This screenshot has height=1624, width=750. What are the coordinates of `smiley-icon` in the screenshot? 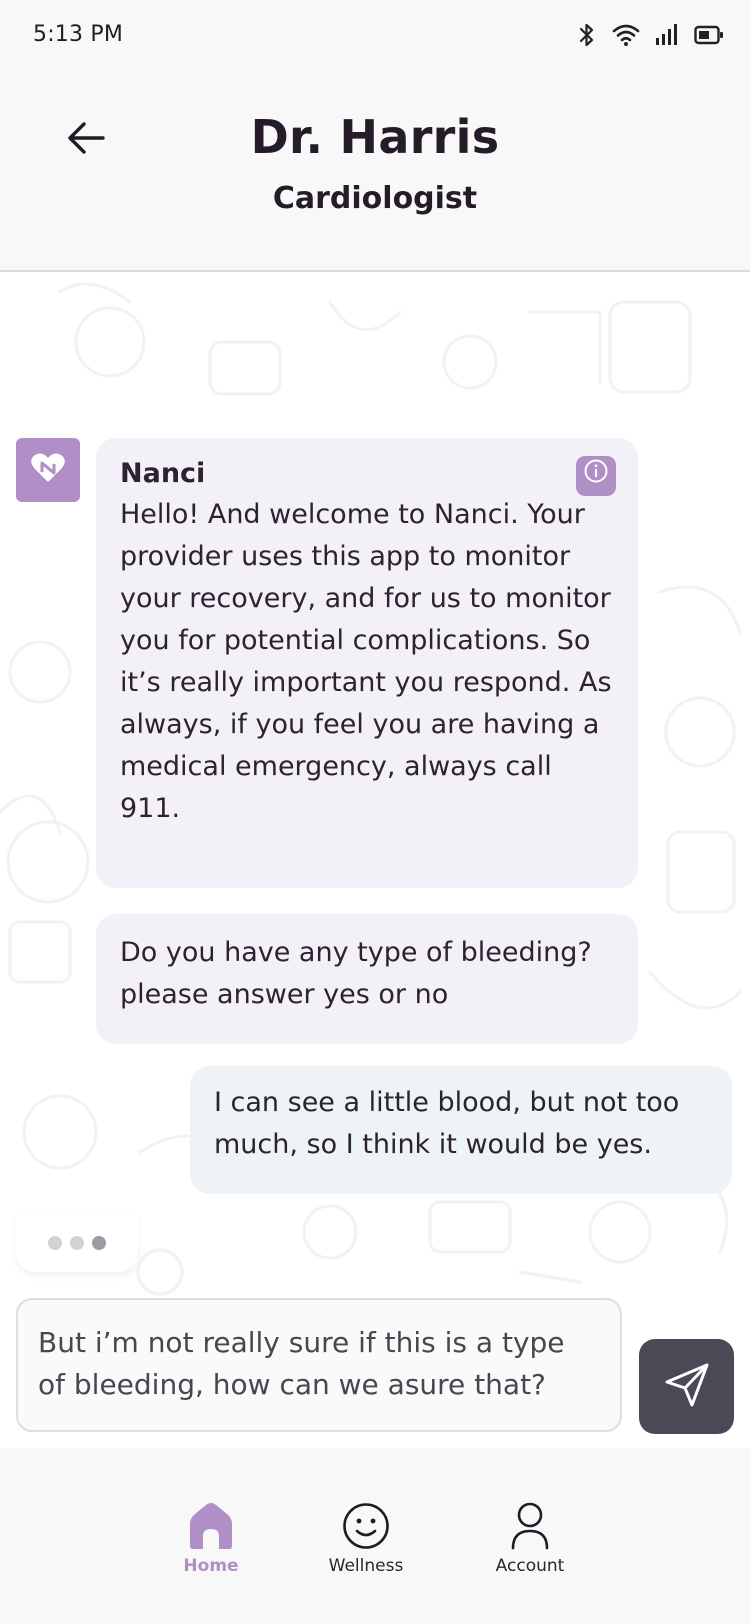 It's located at (366, 1524).